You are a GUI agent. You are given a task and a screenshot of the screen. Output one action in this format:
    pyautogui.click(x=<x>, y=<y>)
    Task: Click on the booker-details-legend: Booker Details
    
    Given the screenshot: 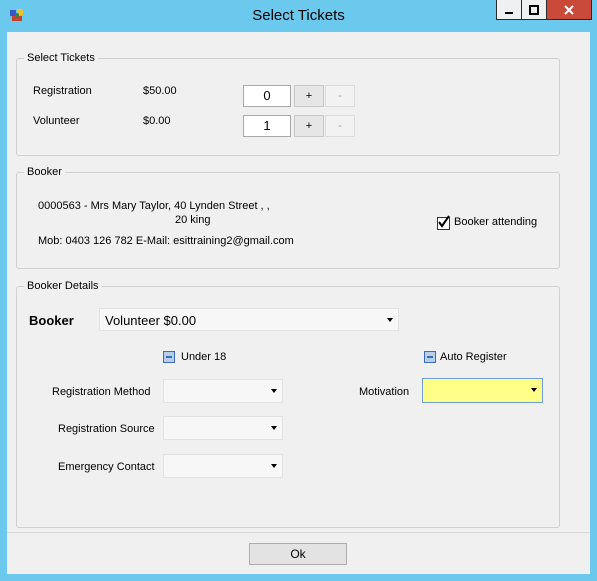 What is the action you would take?
    pyautogui.click(x=63, y=286)
    